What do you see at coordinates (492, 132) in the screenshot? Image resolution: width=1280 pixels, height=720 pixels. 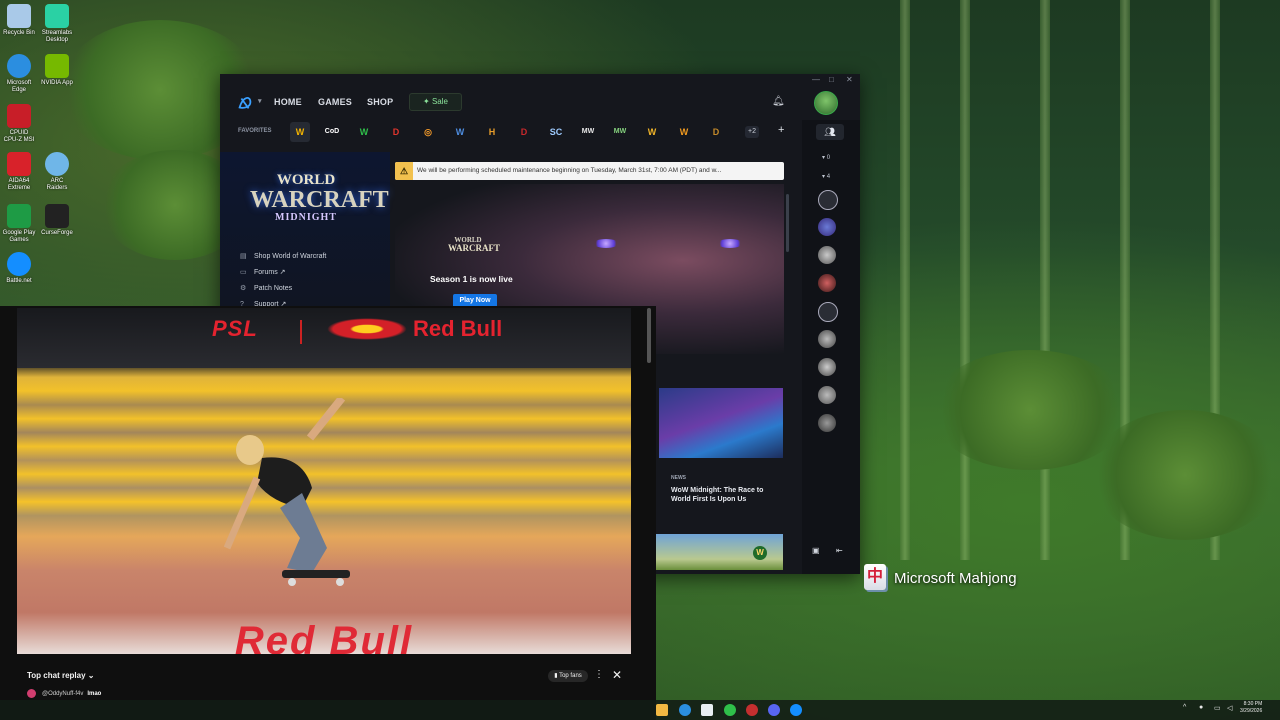 I see `favorite-game-hearthstone: H` at bounding box center [492, 132].